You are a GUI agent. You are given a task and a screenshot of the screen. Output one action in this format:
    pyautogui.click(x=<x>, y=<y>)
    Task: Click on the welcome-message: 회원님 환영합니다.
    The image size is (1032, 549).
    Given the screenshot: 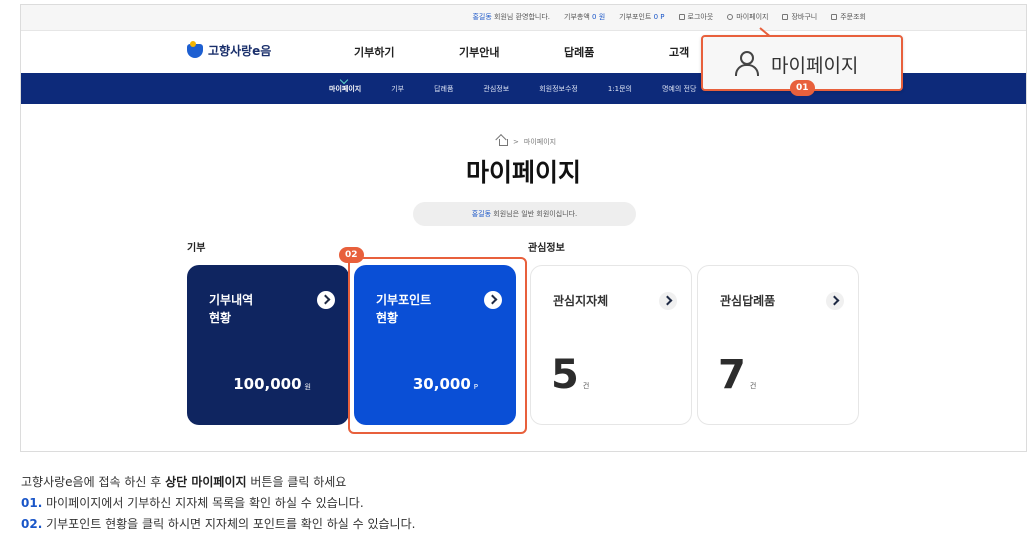 What is the action you would take?
    pyautogui.click(x=522, y=17)
    